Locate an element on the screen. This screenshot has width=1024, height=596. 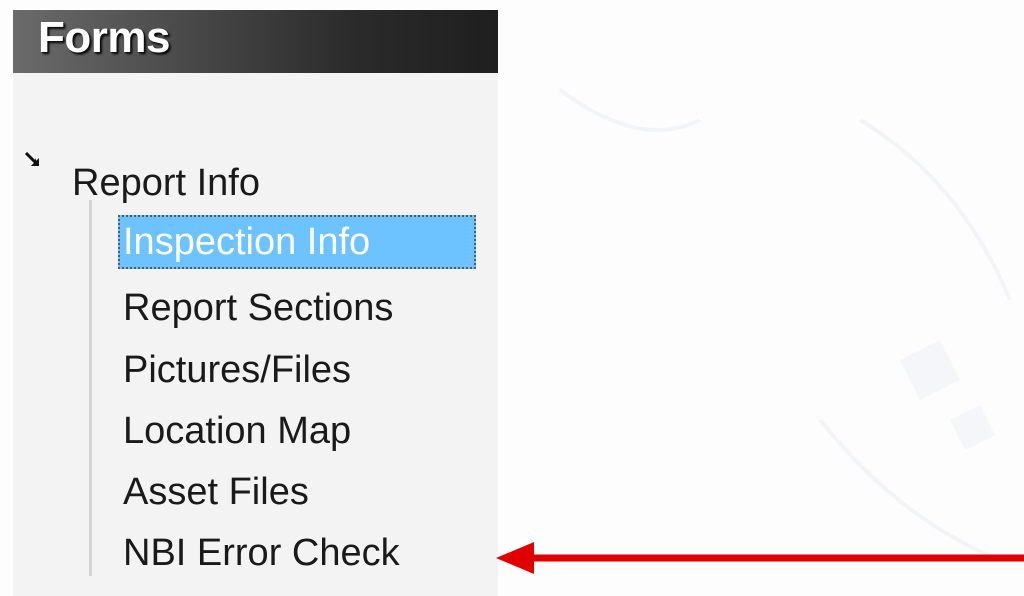
tree-item-pictures-files: Pictures/Files is located at coordinates (236, 370).